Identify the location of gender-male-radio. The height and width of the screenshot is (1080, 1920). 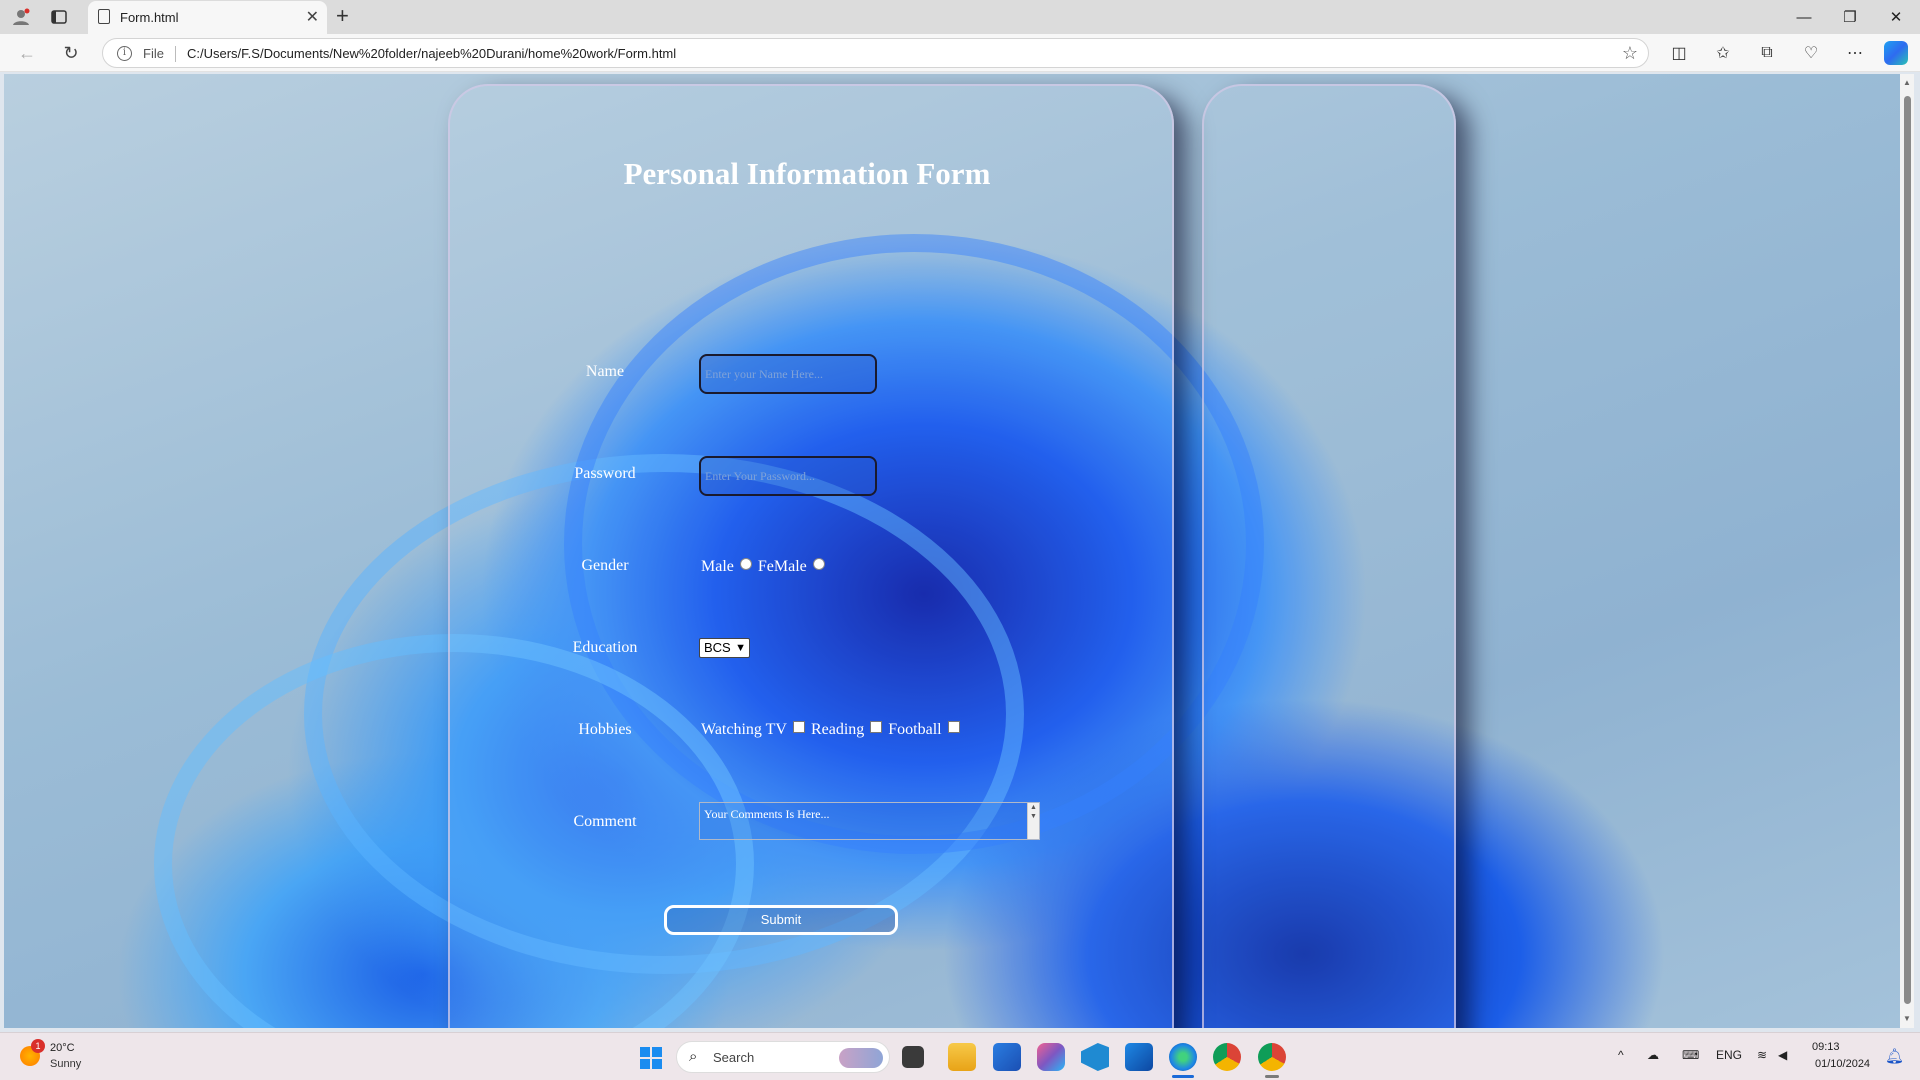
(745, 564).